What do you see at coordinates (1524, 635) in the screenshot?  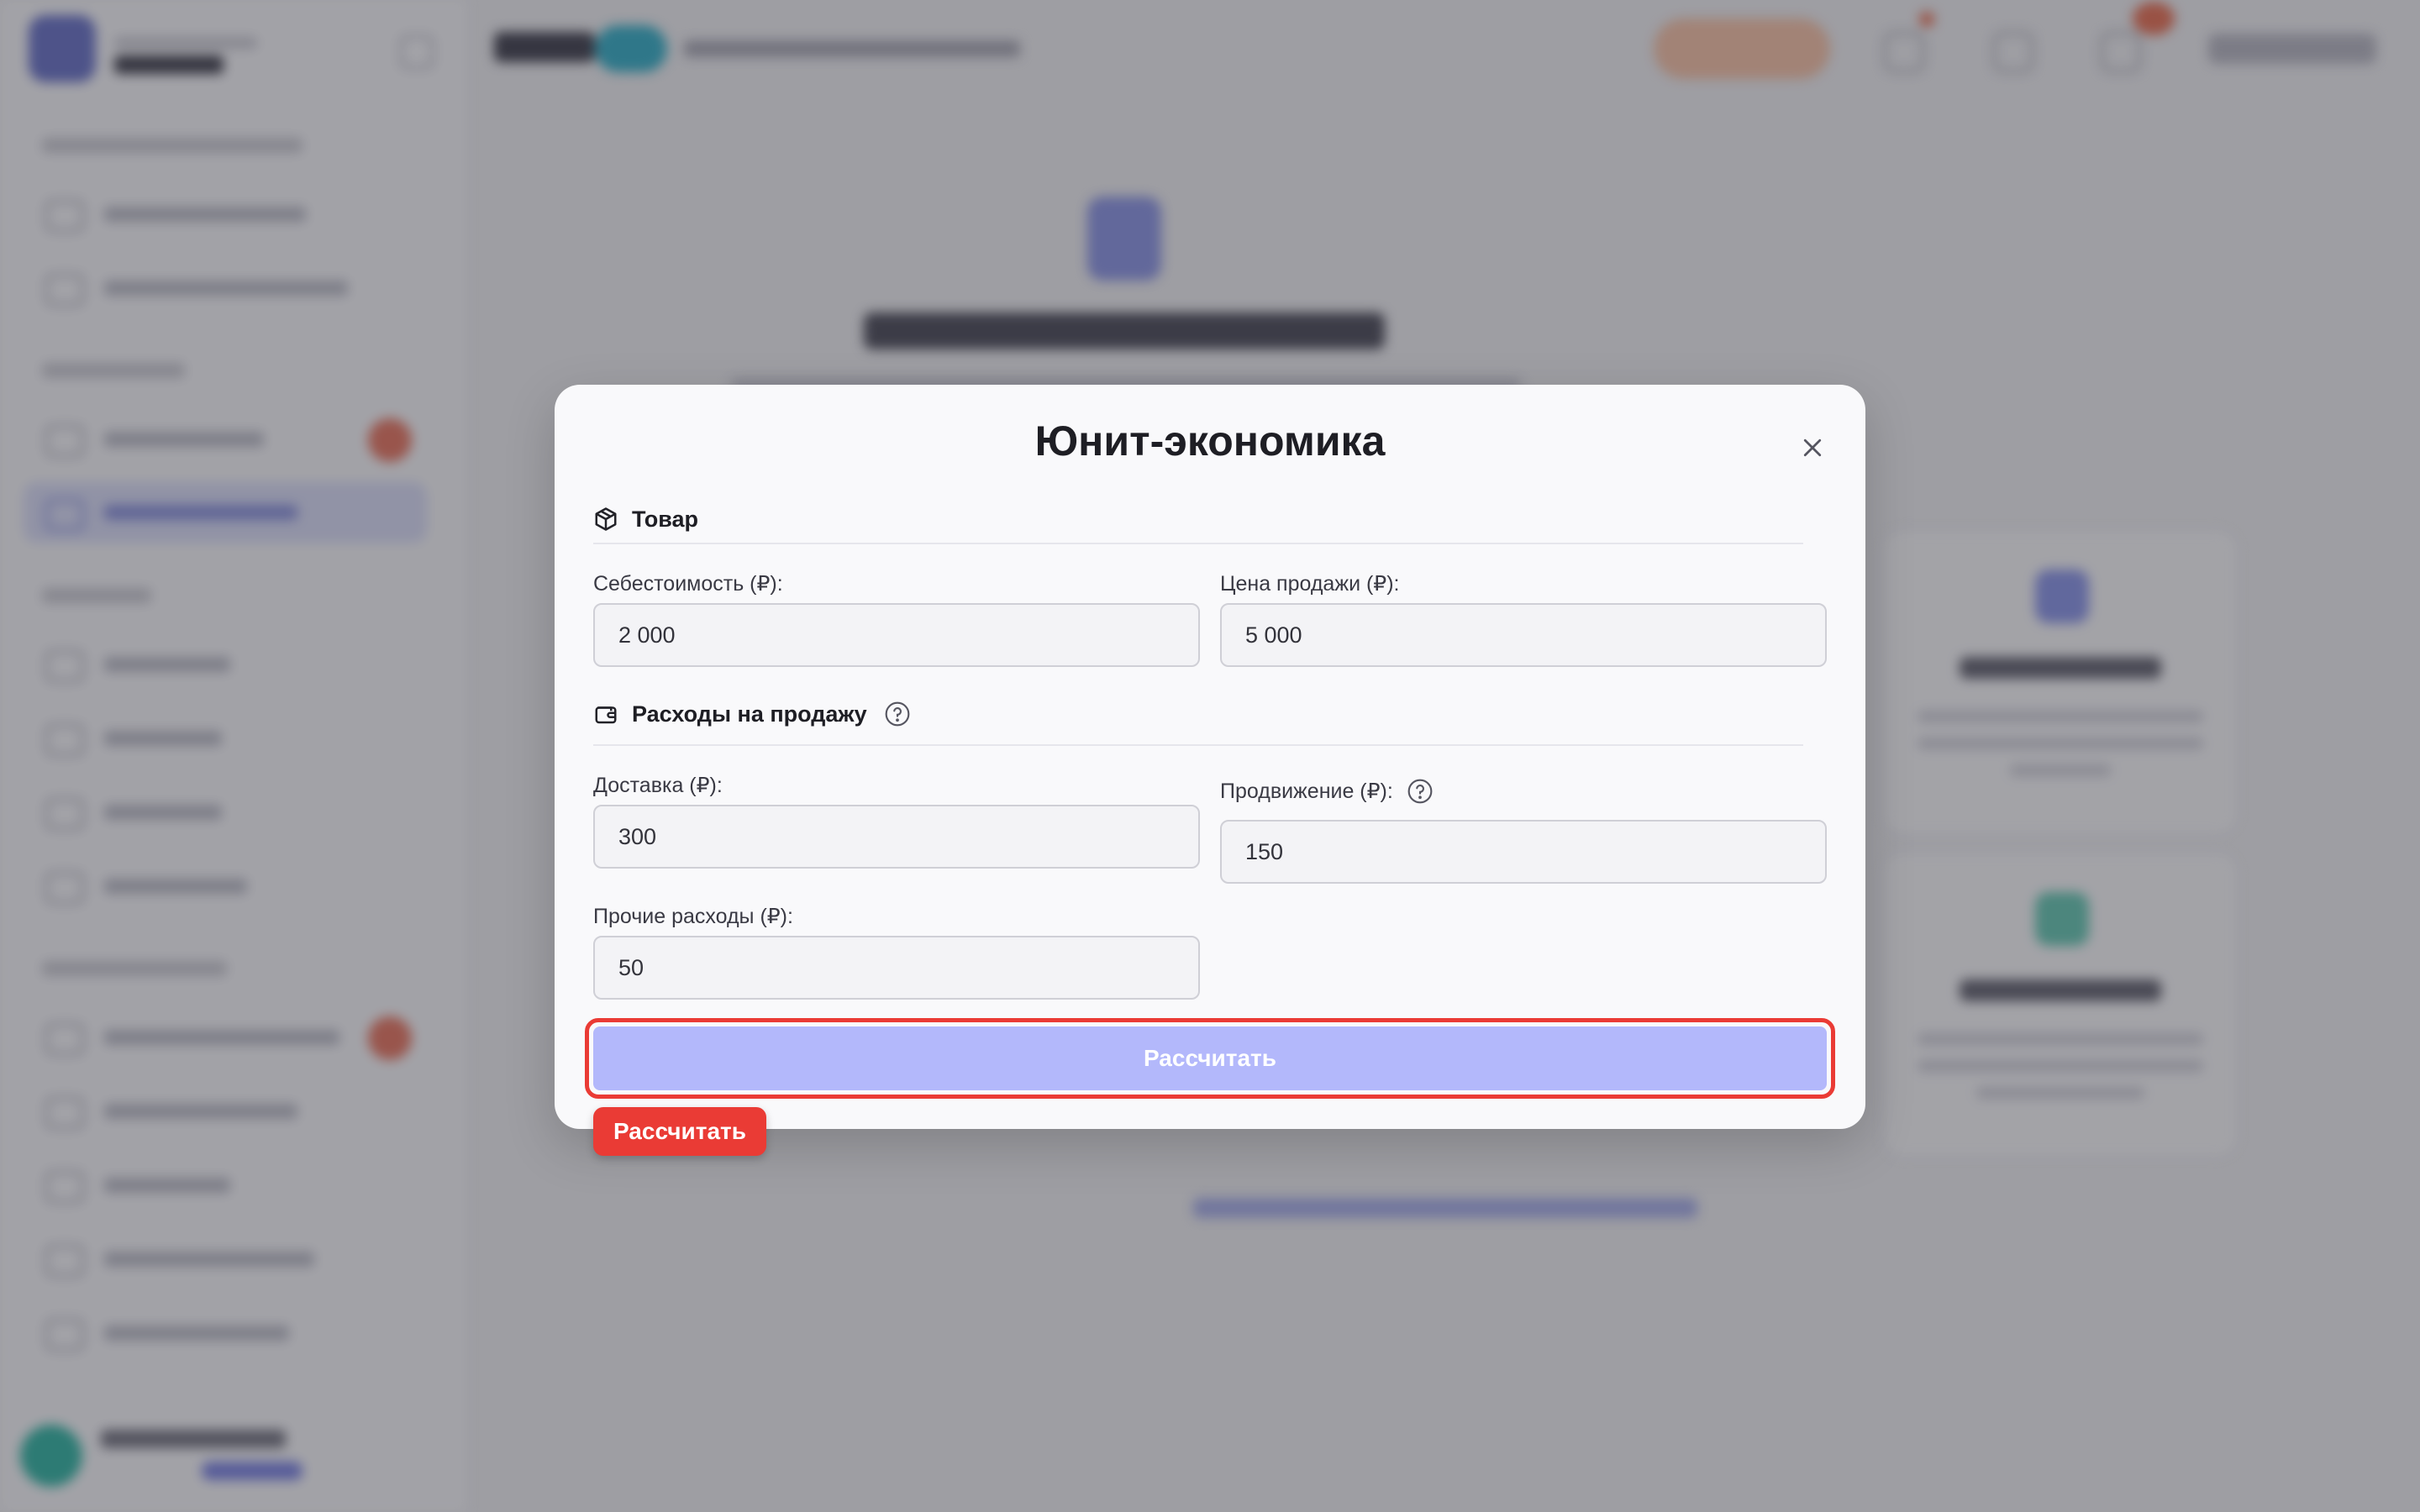 I see `price-input` at bounding box center [1524, 635].